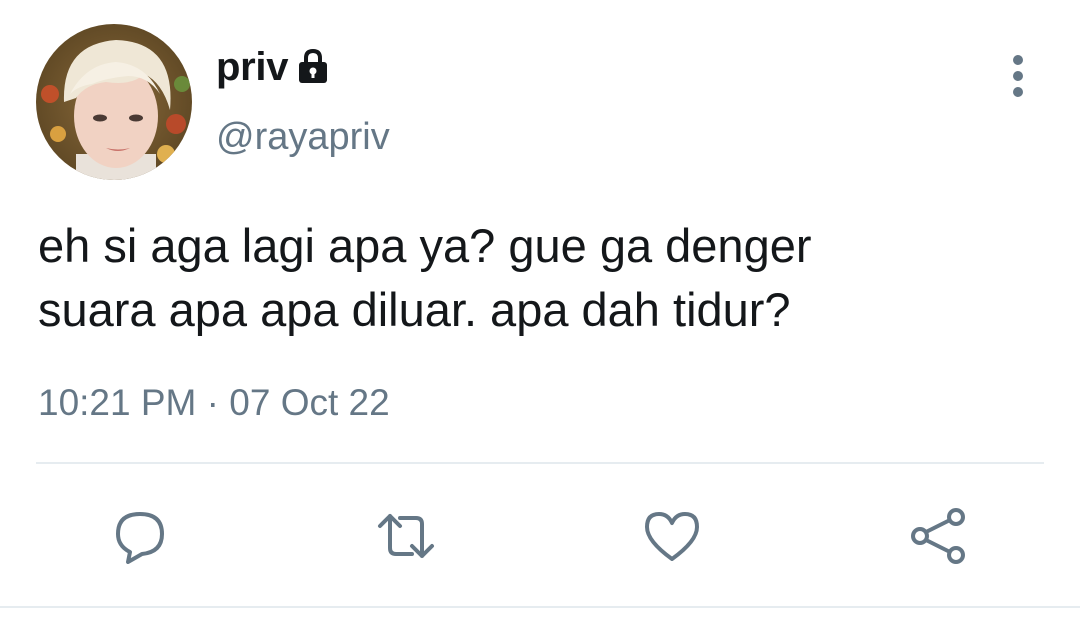  I want to click on more-options-button, so click(1018, 76).